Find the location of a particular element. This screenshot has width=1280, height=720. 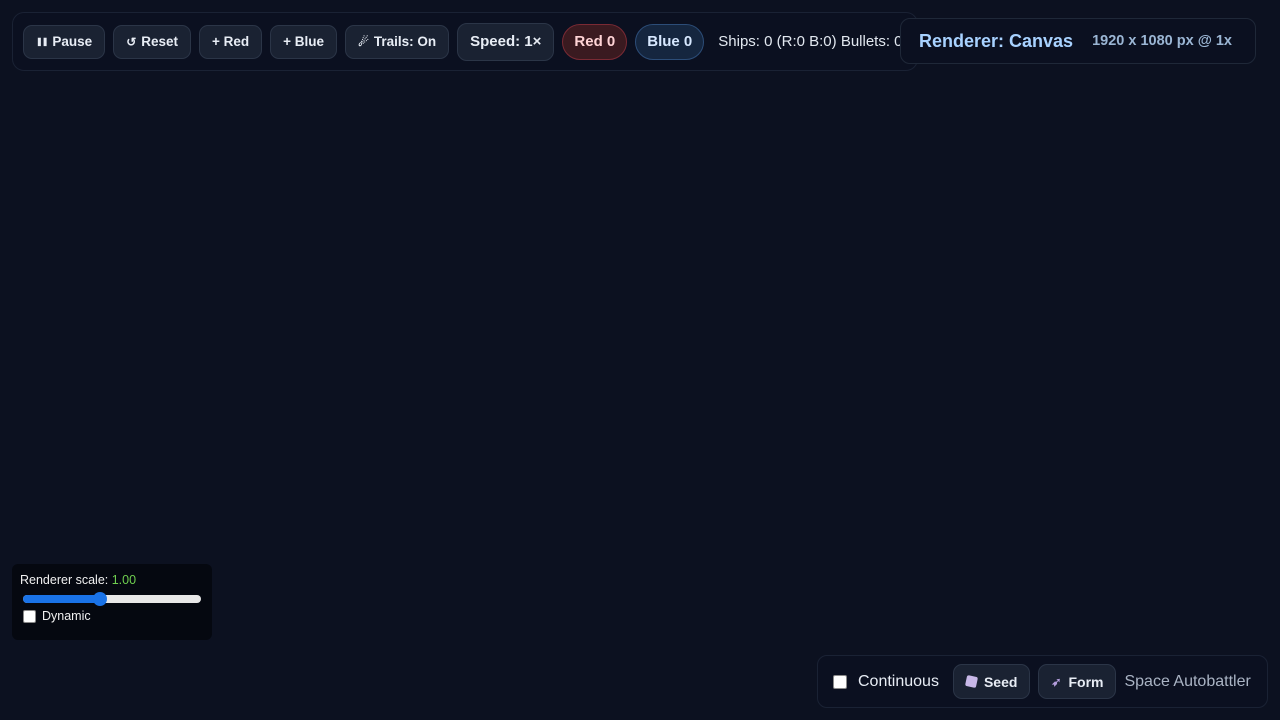

reset-icon: ↺ is located at coordinates (131, 41).